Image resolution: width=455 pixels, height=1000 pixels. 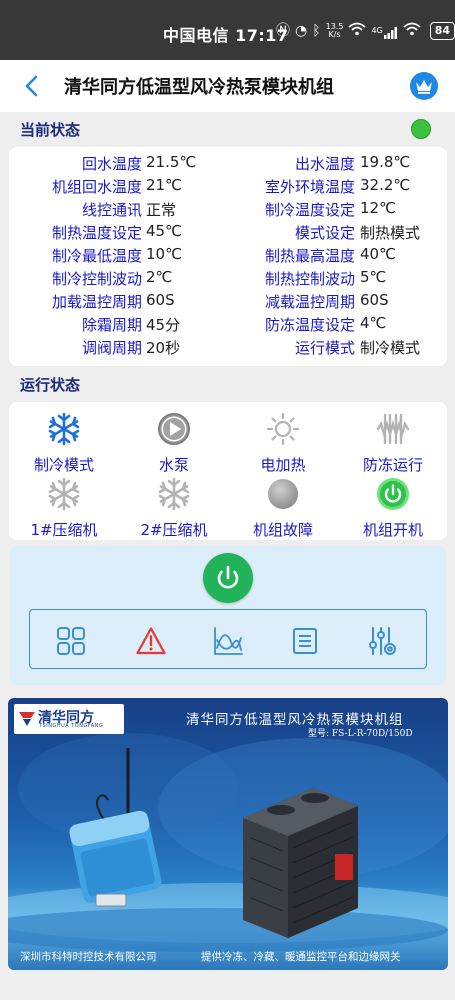 What do you see at coordinates (96, 233) in the screenshot?
I see `status-label: 制热温度设定` at bounding box center [96, 233].